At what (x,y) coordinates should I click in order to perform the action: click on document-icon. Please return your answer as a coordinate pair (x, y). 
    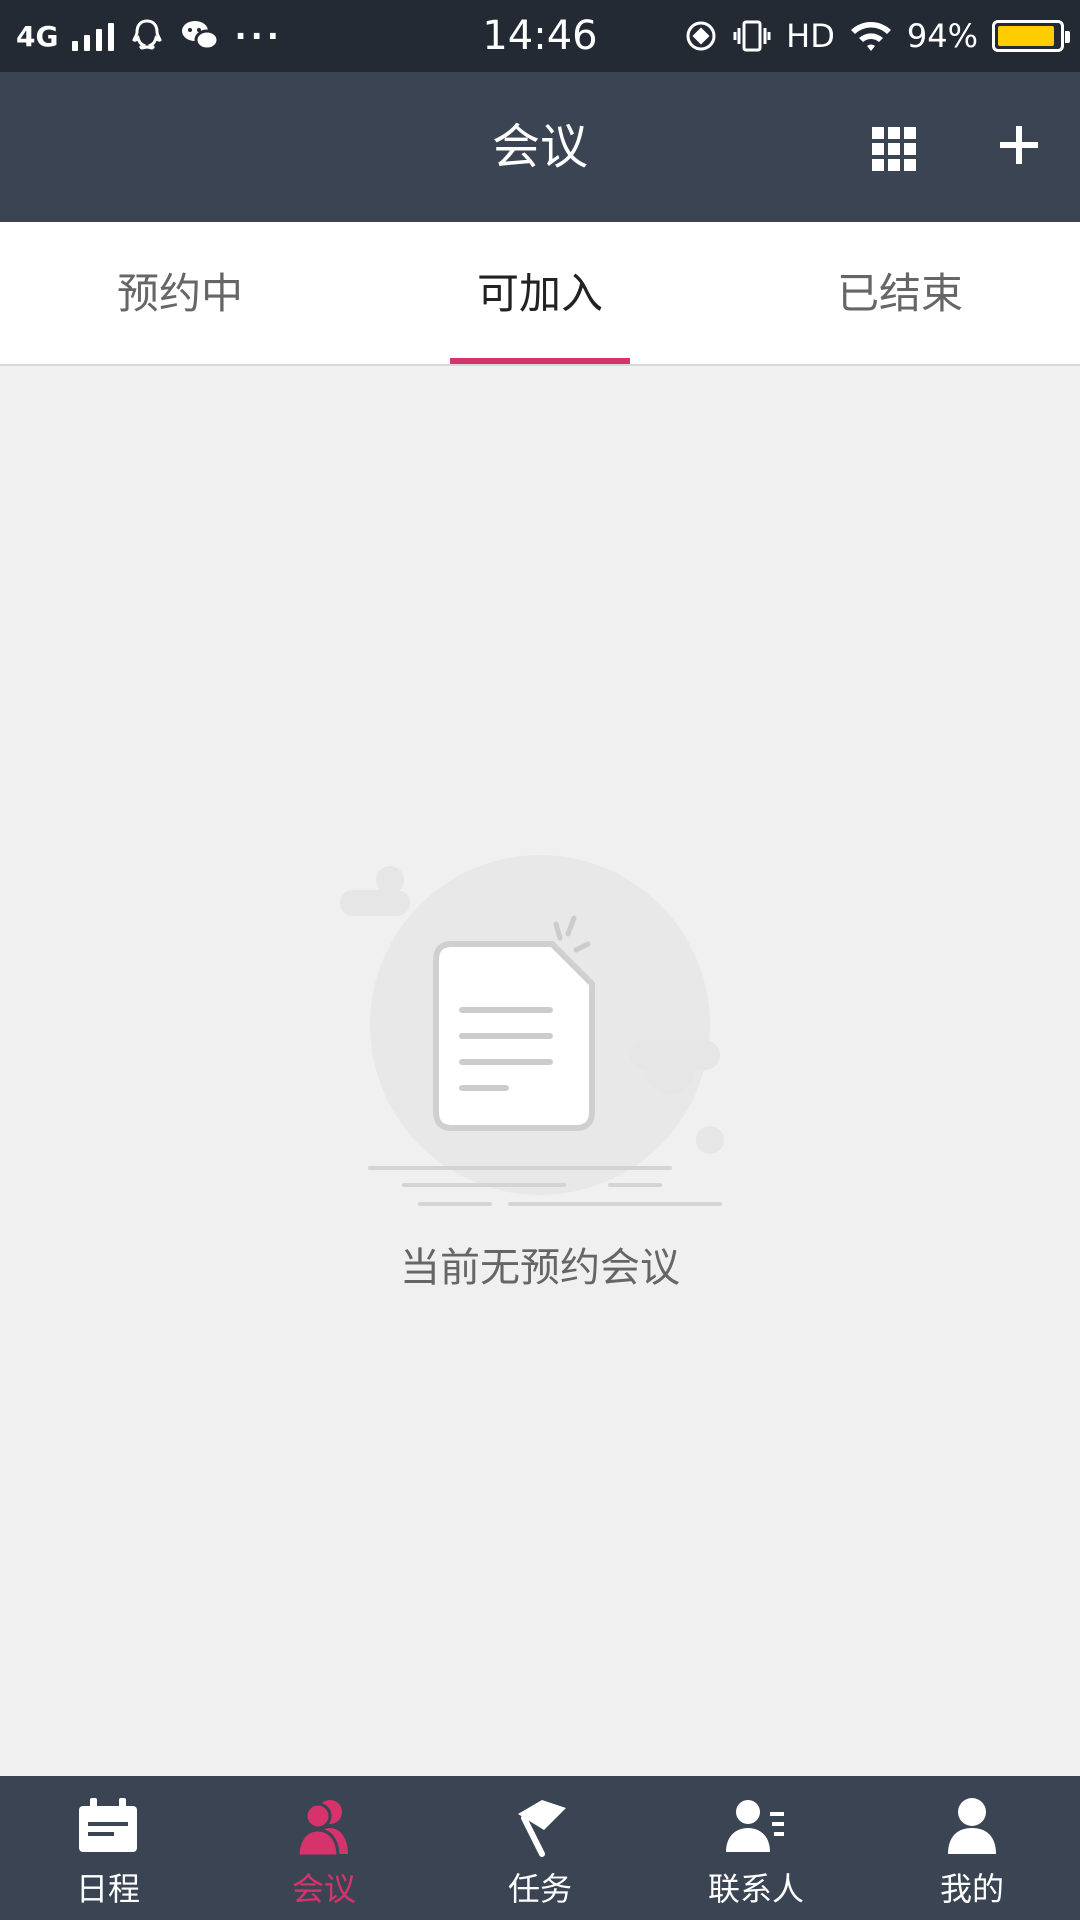
    Looking at the image, I should click on (532, 1030).